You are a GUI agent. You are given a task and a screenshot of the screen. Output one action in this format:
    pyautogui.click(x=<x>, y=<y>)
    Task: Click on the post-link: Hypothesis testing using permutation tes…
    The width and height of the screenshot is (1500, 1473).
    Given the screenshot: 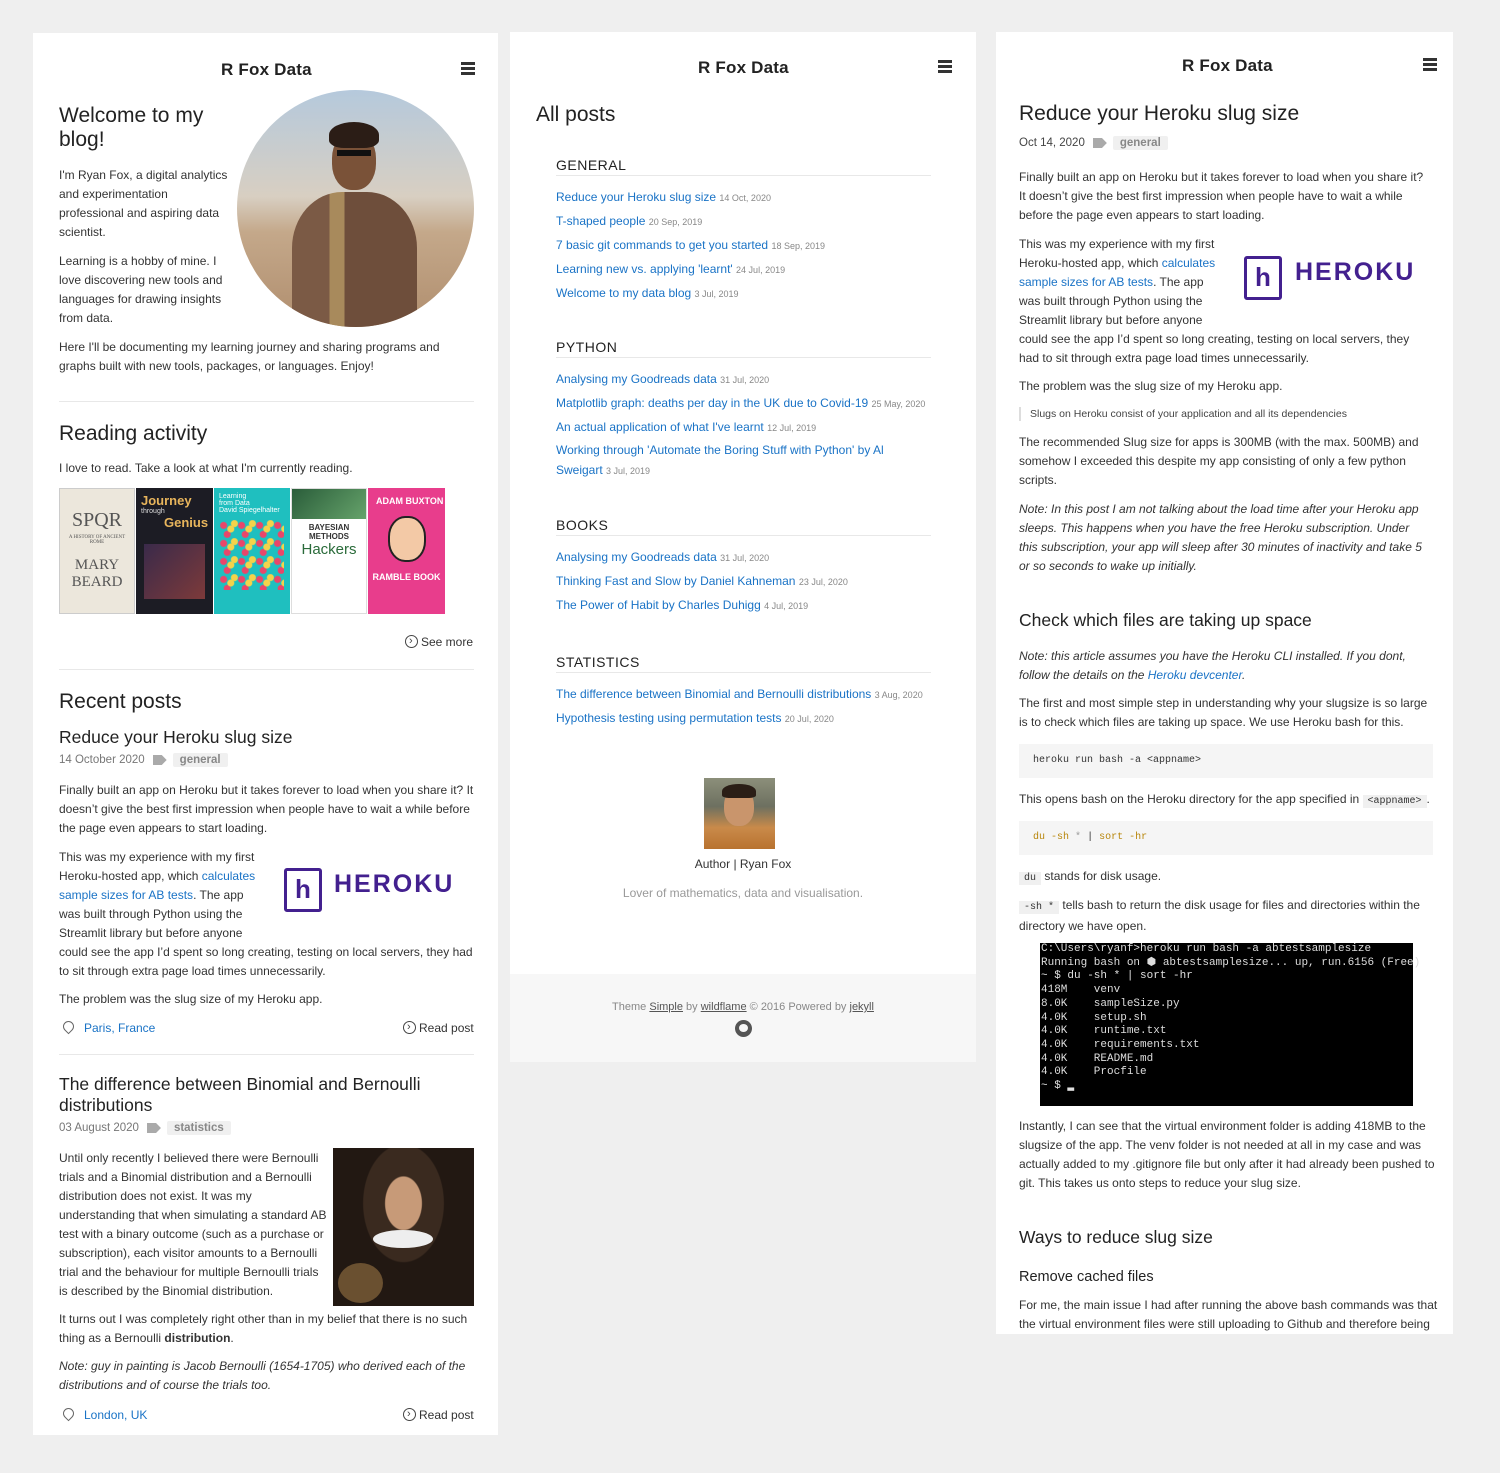 What is the action you would take?
    pyautogui.click(x=668, y=718)
    